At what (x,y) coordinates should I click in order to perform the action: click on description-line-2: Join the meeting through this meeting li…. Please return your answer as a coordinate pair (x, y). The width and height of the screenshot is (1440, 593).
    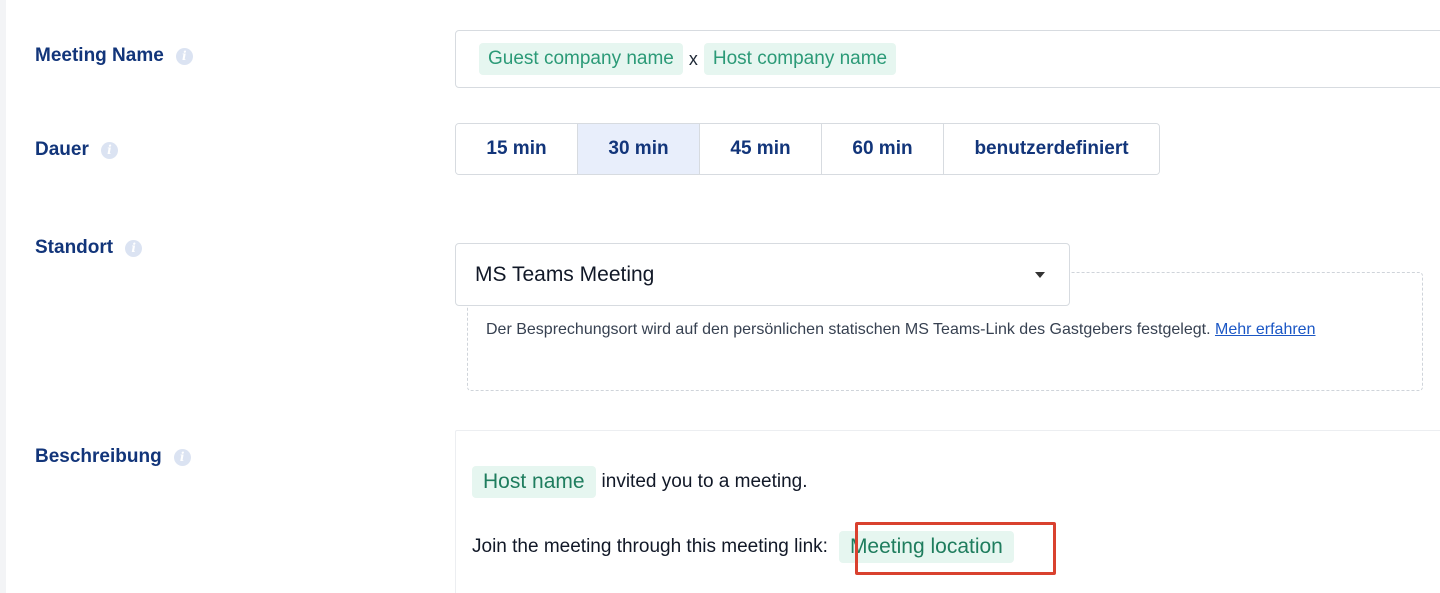
    Looking at the image, I should click on (743, 547).